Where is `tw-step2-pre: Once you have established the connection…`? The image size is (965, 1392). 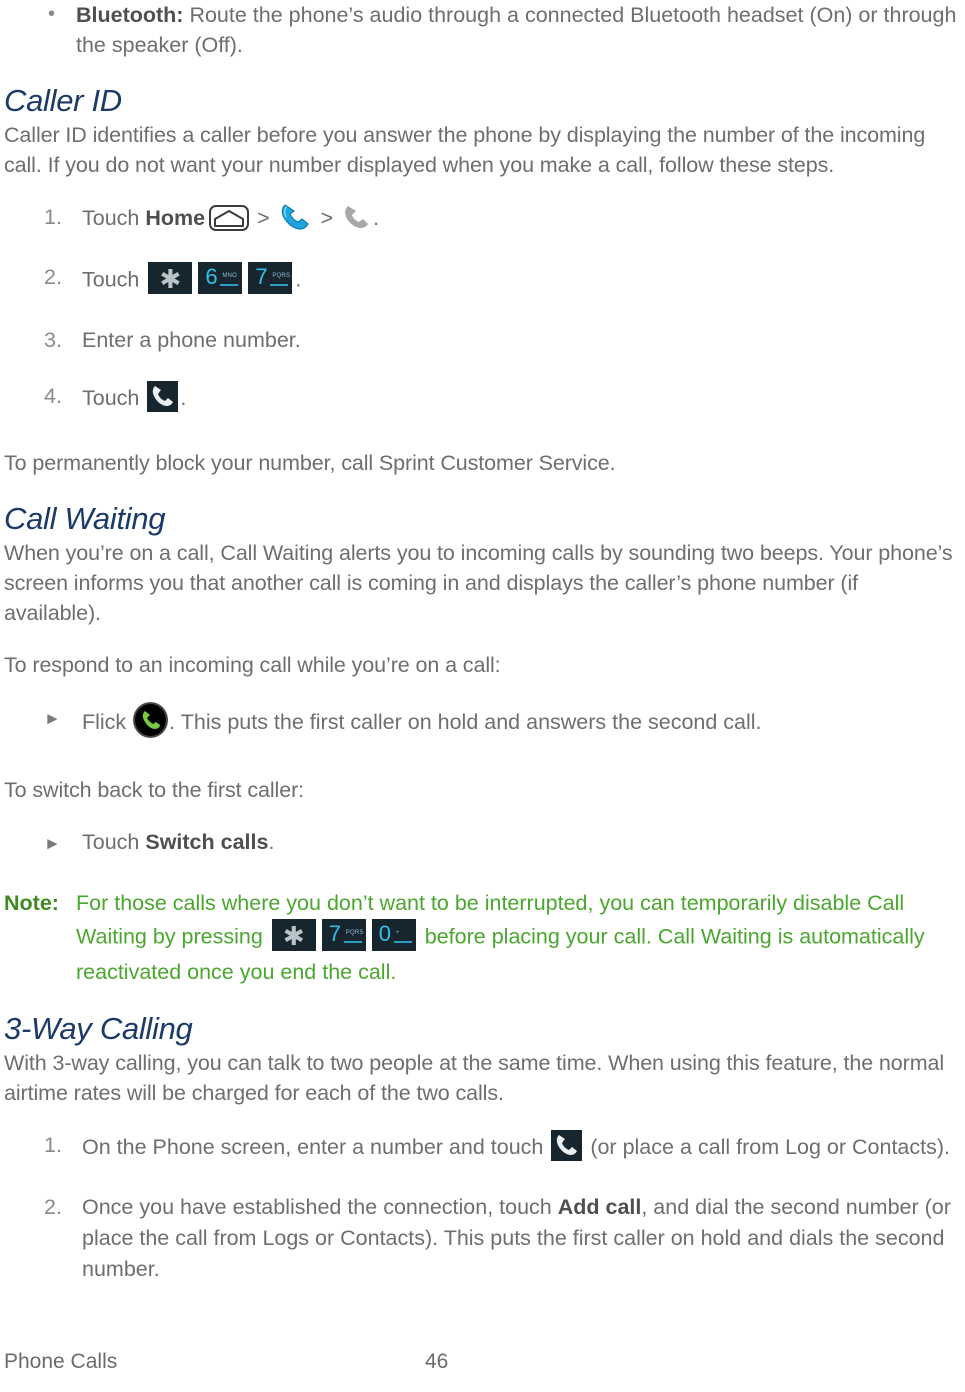
tw-step2-pre: Once you have established the connection… is located at coordinates (320, 1207).